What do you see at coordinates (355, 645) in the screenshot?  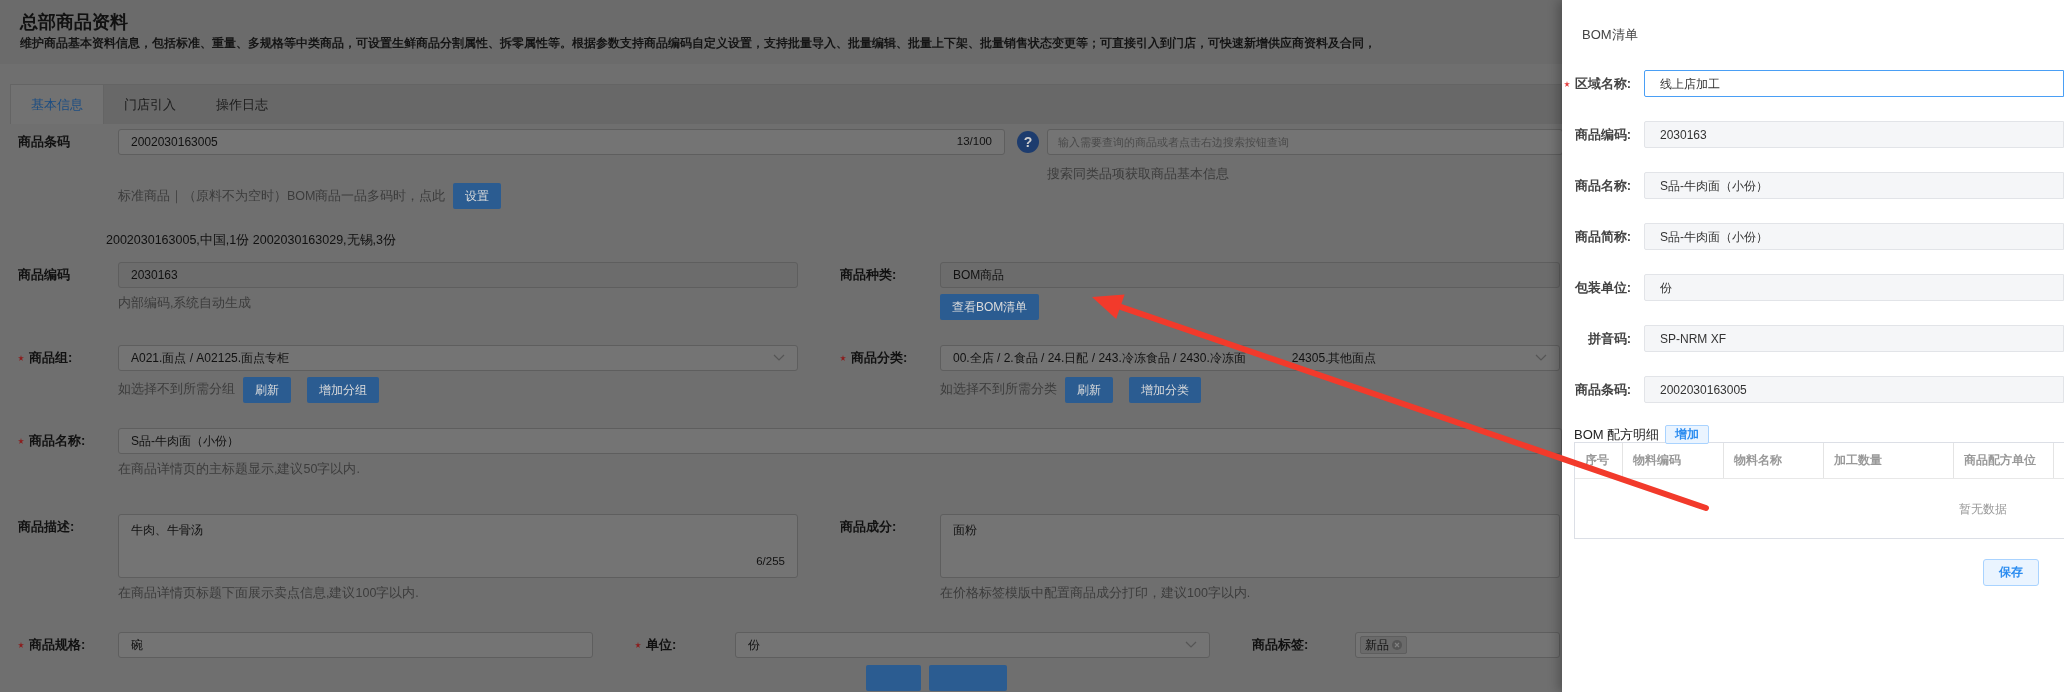 I see `input-field: 碗` at bounding box center [355, 645].